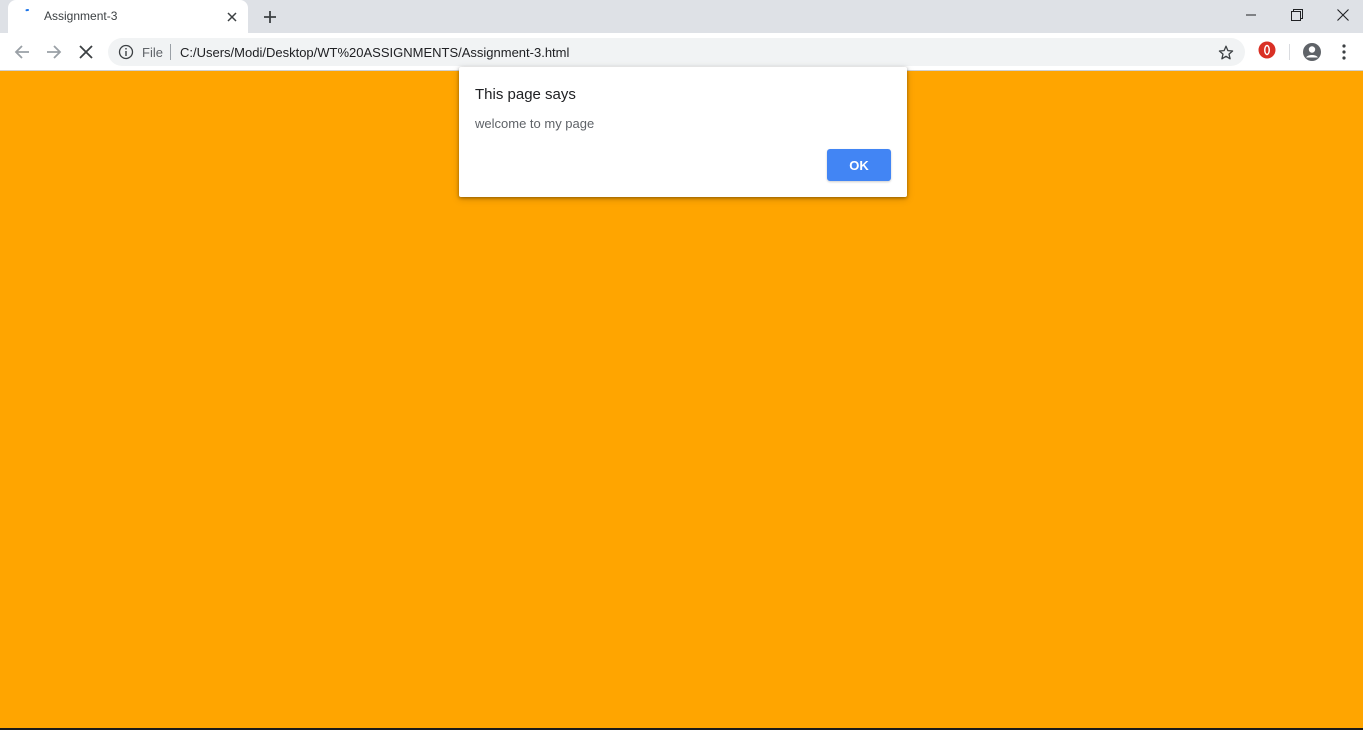 The width and height of the screenshot is (1363, 730). What do you see at coordinates (1267, 50) in the screenshot?
I see `opera-extension-icon` at bounding box center [1267, 50].